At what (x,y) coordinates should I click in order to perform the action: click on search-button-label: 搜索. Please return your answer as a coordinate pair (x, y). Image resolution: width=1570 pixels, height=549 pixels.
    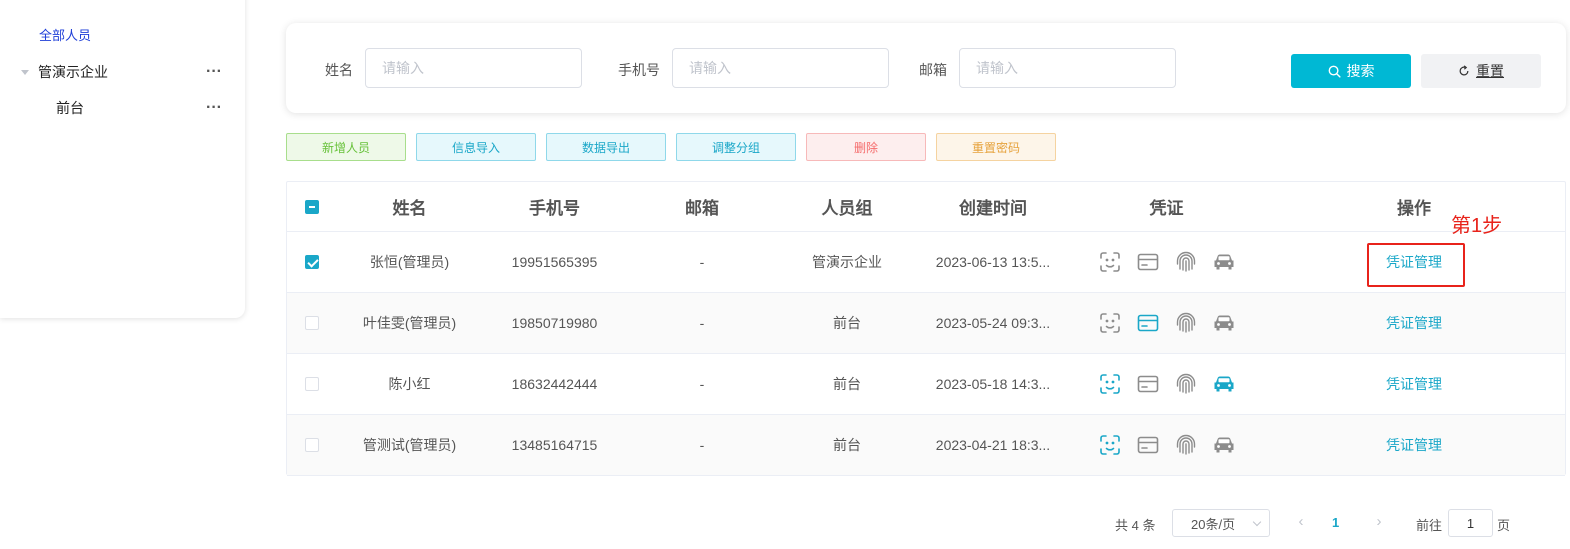
    Looking at the image, I should click on (1360, 71).